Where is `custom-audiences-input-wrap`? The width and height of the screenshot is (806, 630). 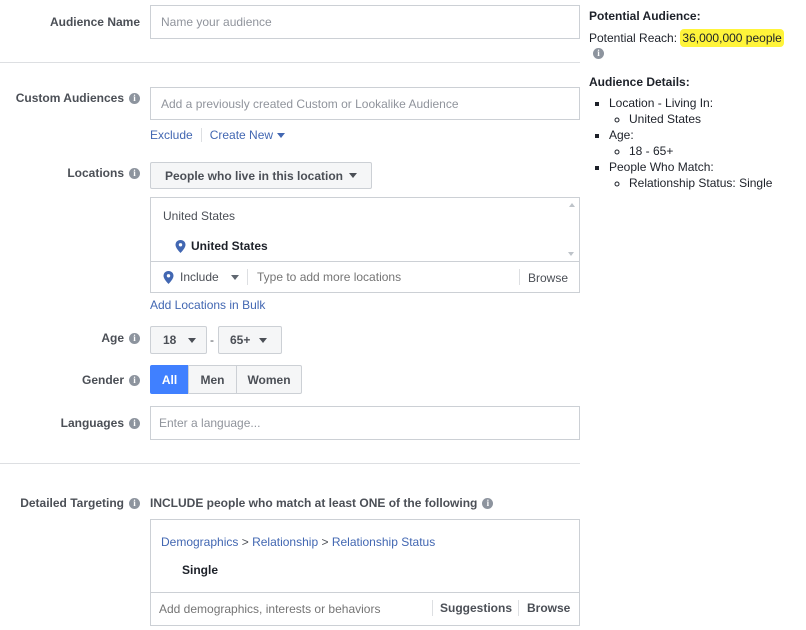
custom-audiences-input-wrap is located at coordinates (365, 103).